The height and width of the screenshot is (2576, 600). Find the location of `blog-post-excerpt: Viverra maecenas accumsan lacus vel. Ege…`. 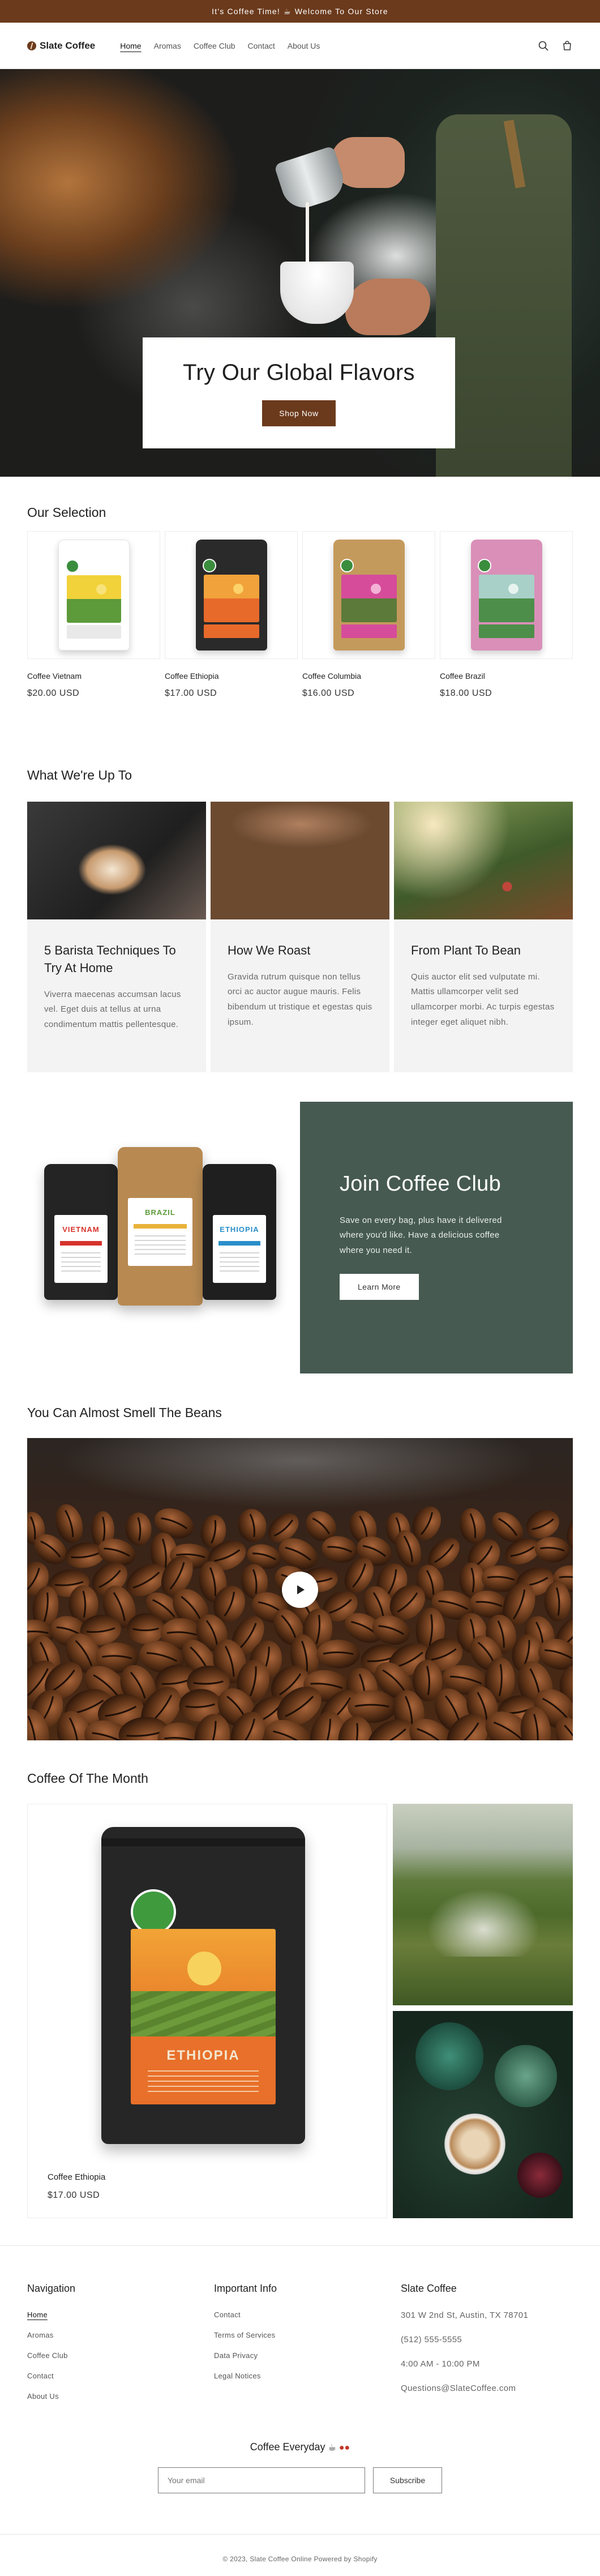

blog-post-excerpt: Viverra maecenas accumsan lacus vel. Ege… is located at coordinates (112, 1009).